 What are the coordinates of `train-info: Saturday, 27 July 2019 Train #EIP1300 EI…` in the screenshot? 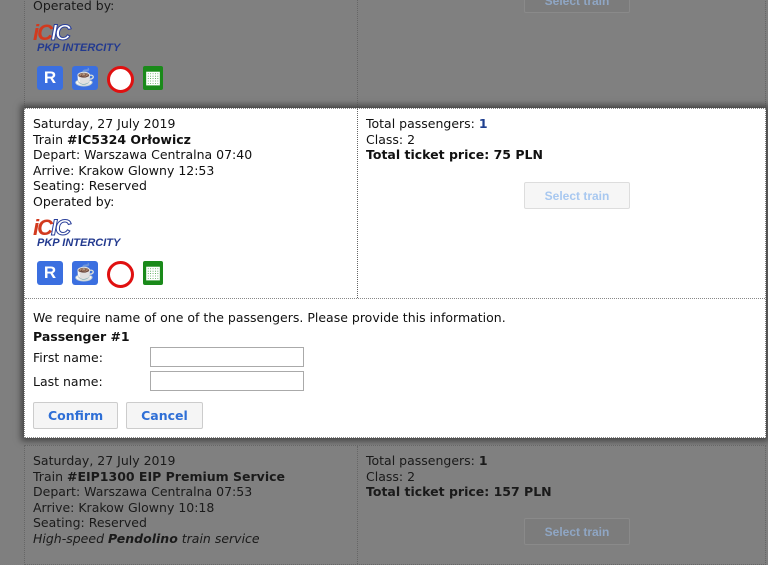 It's located at (191, 505).